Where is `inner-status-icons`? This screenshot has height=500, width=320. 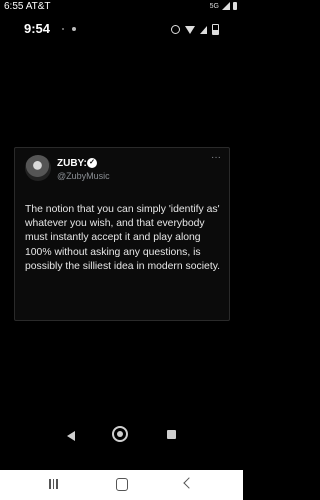
inner-status-icons is located at coordinates (195, 29).